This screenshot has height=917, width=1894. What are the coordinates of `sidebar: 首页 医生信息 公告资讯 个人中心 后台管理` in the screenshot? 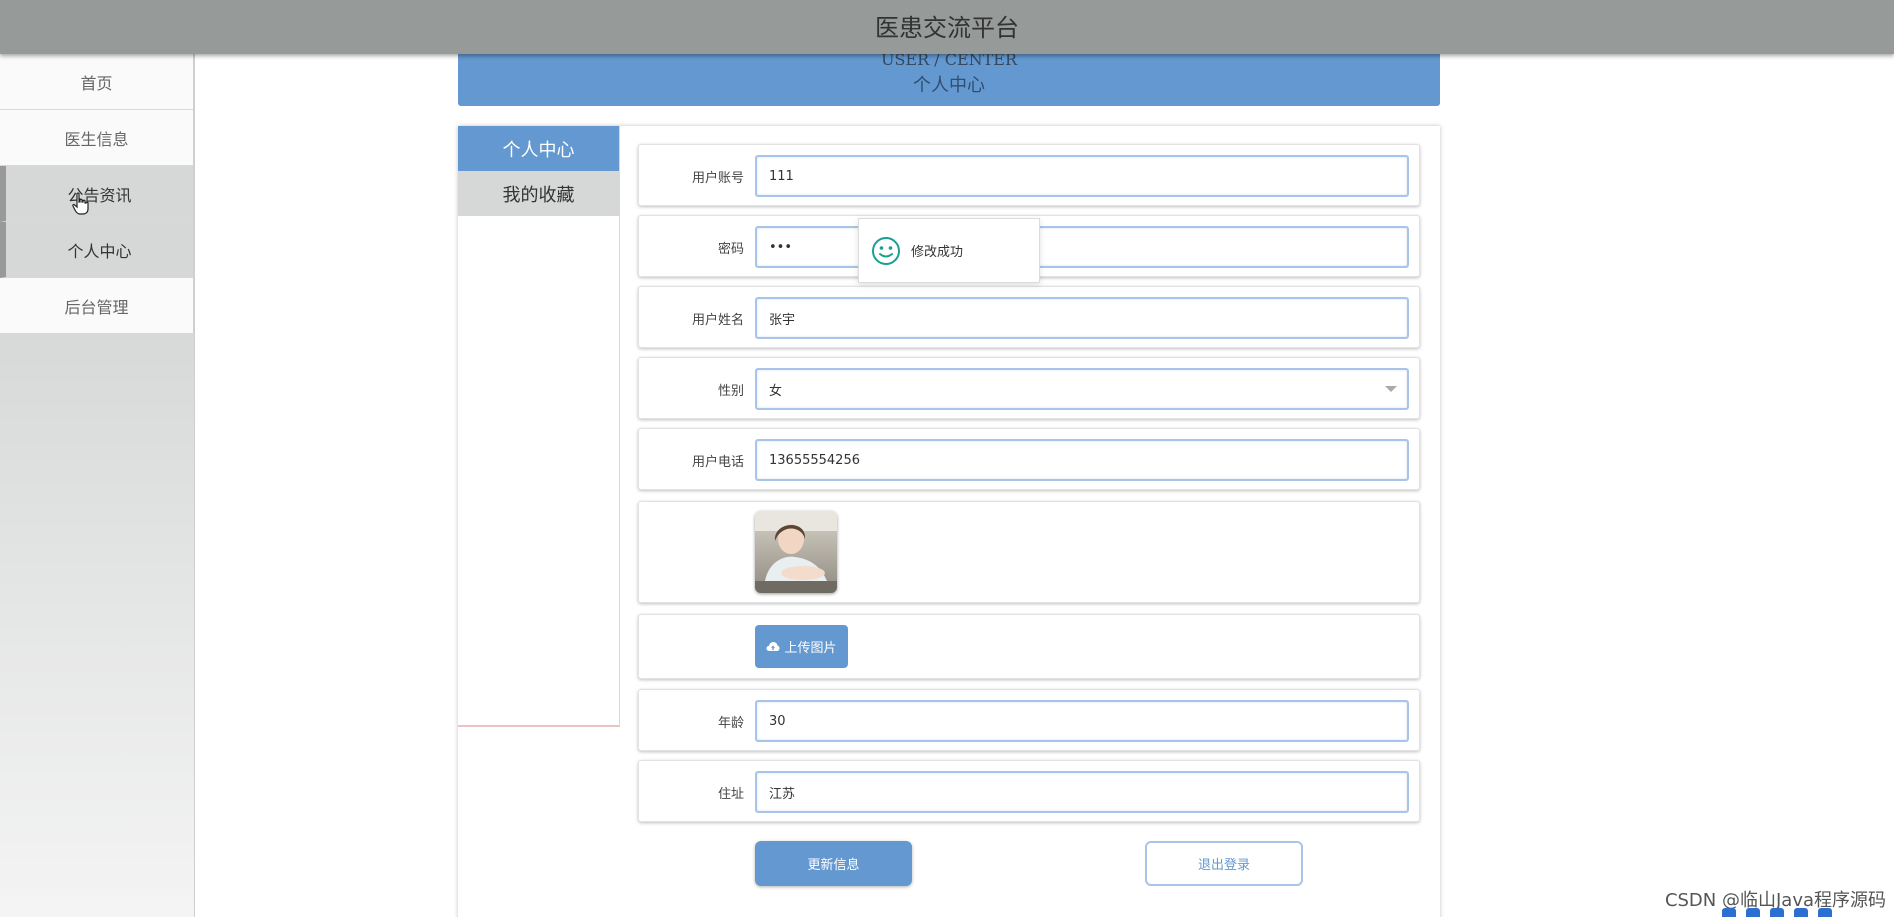 It's located at (97, 485).